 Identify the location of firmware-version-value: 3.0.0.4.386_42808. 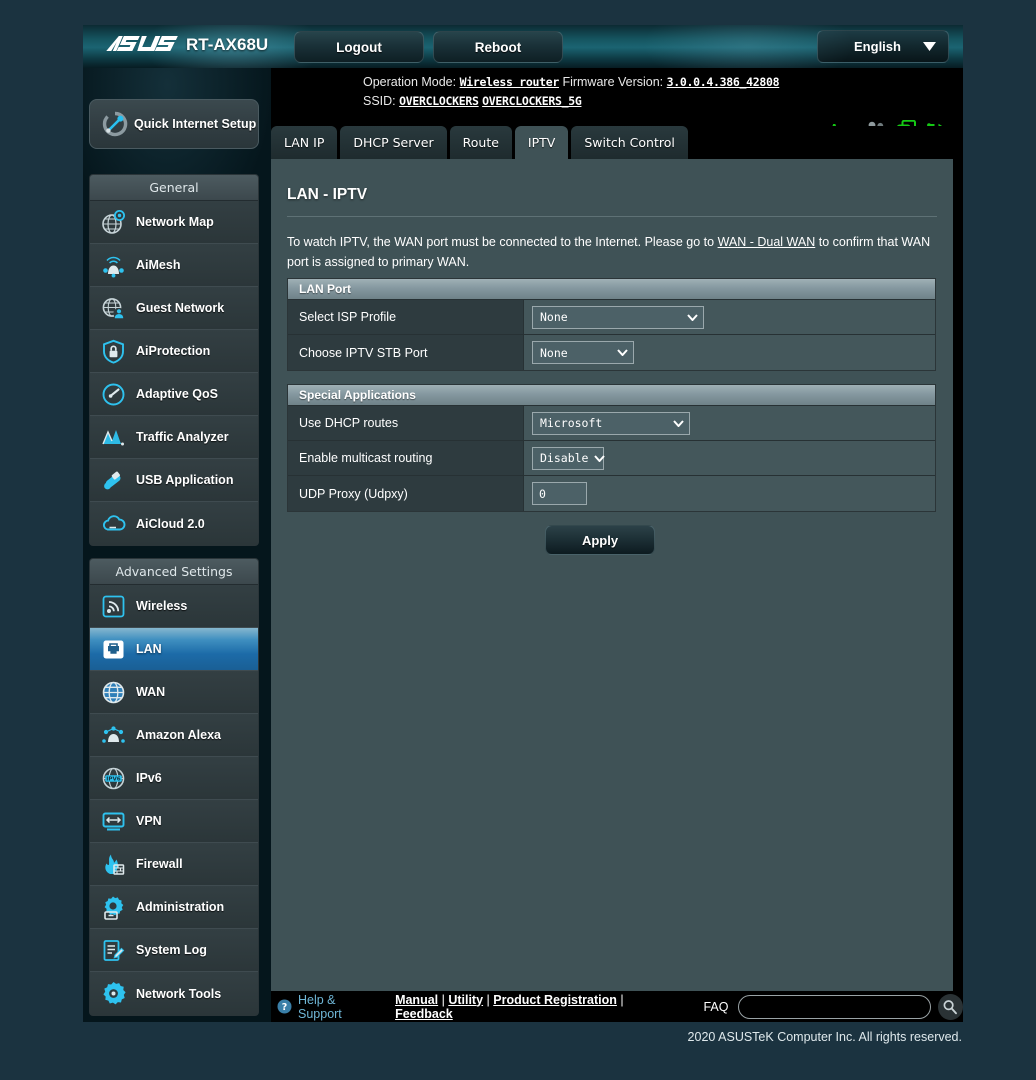
(723, 82).